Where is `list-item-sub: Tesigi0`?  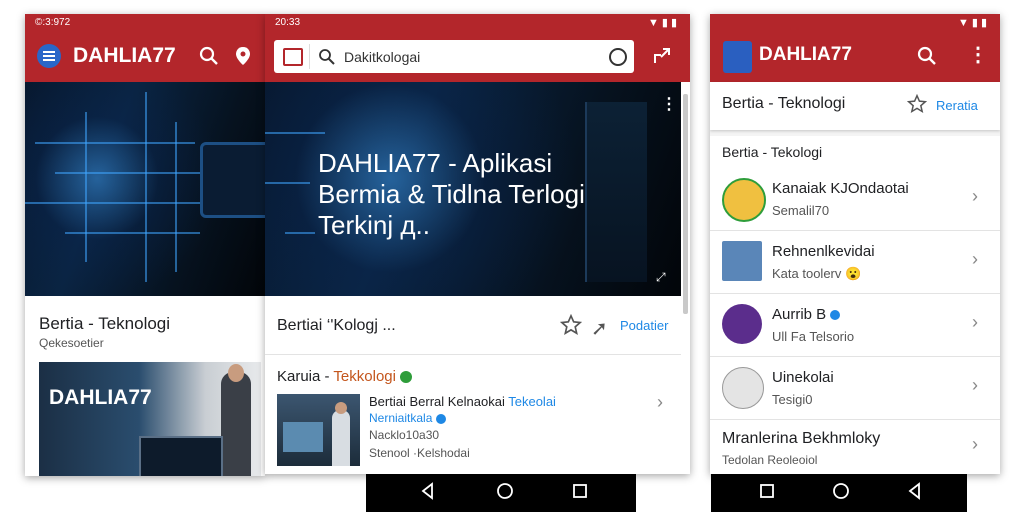
list-item-sub: Tesigi0 is located at coordinates (792, 399).